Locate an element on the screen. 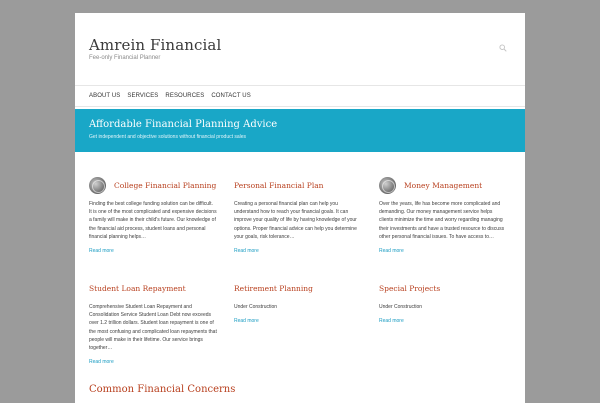 The width and height of the screenshot is (600, 403). card-header: Student Loan Repayment is located at coordinates (153, 288).